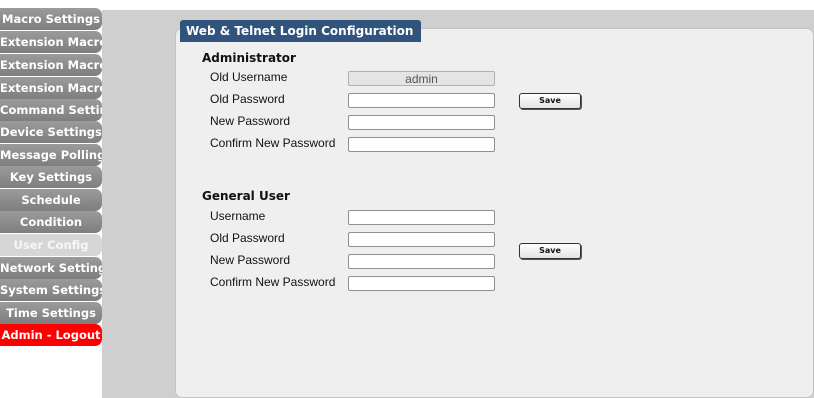 This screenshot has height=398, width=814. What do you see at coordinates (247, 99) in the screenshot?
I see `admin-old-password-label: Old Password` at bounding box center [247, 99].